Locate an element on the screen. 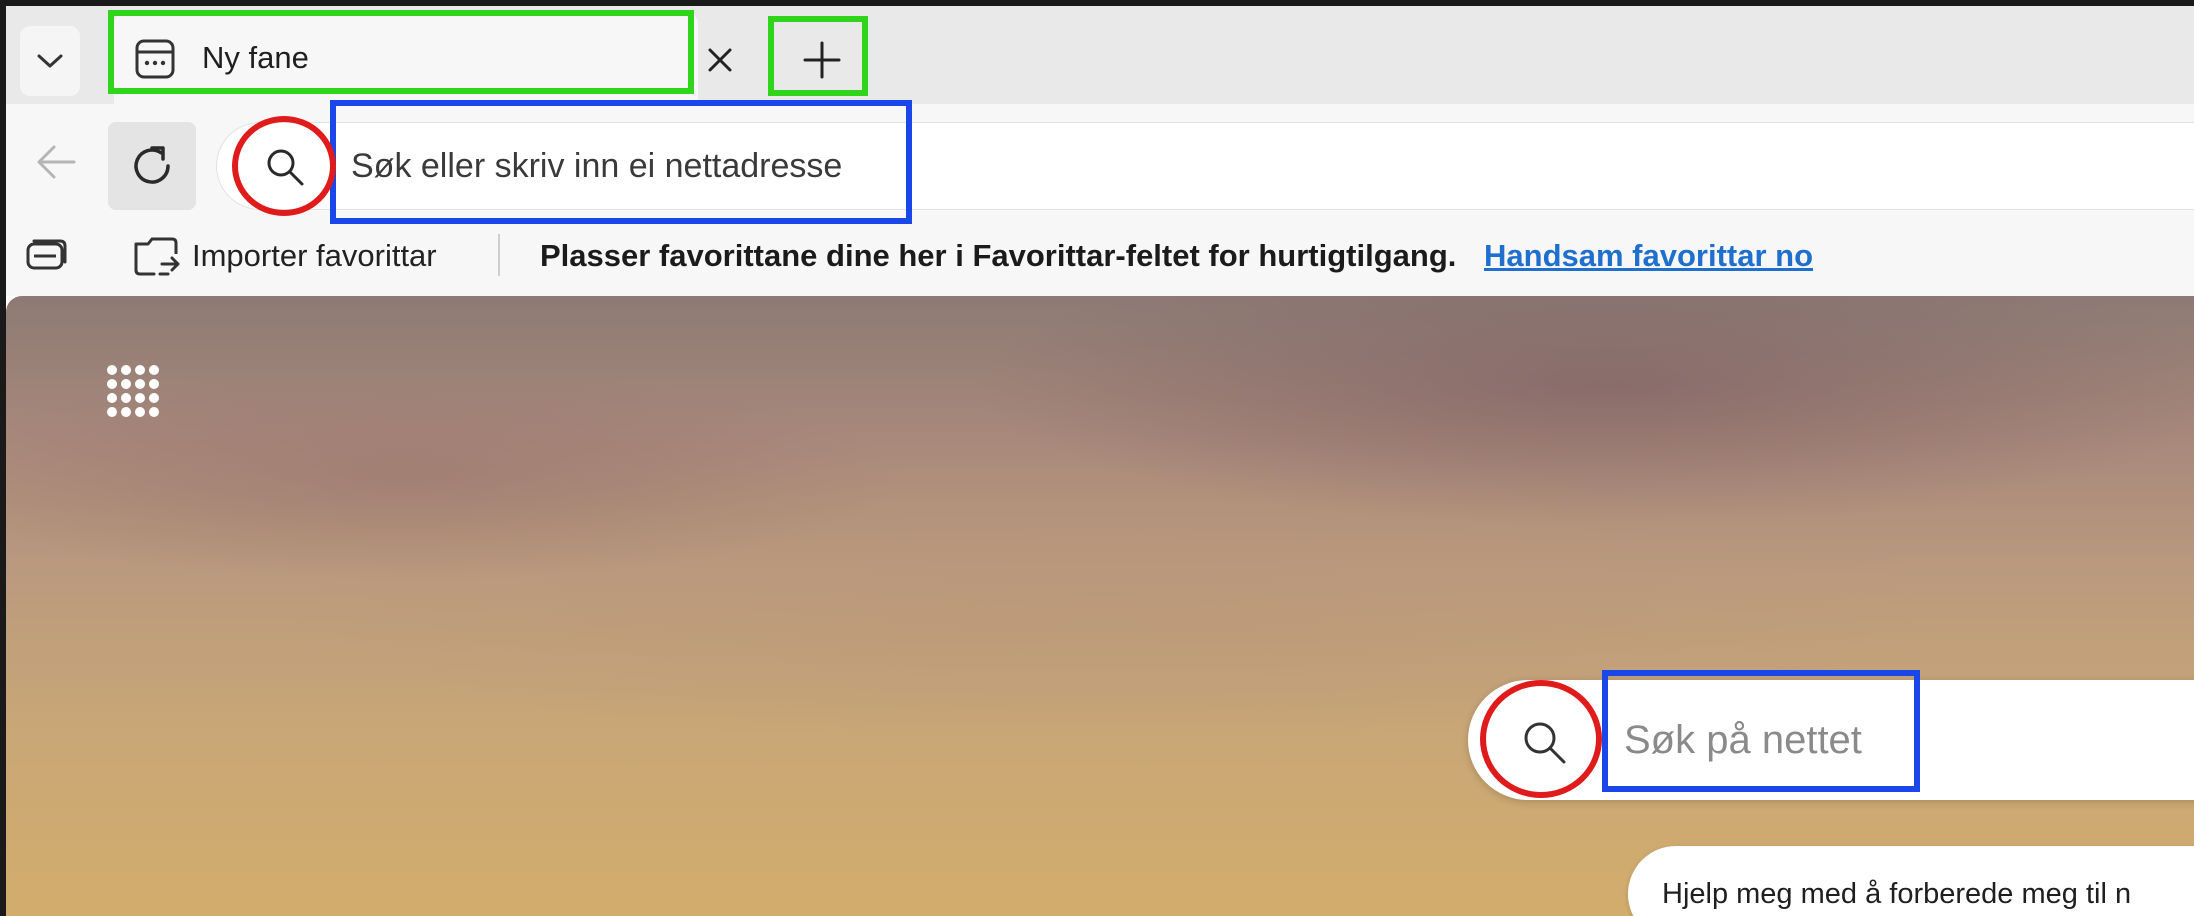 This screenshot has width=2194, height=916. tab-new-tab: Ny fane is located at coordinates (406, 58).